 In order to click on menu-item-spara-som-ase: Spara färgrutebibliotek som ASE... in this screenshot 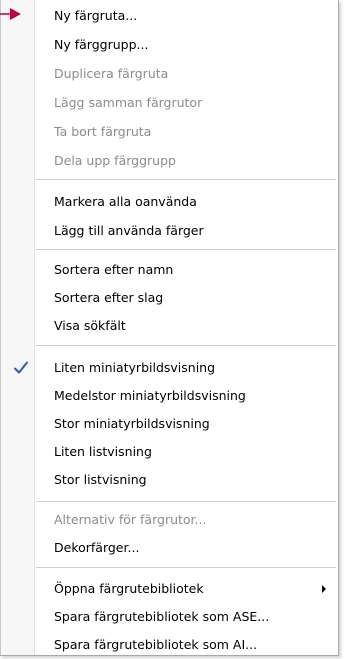, I will do `click(191, 617)`.